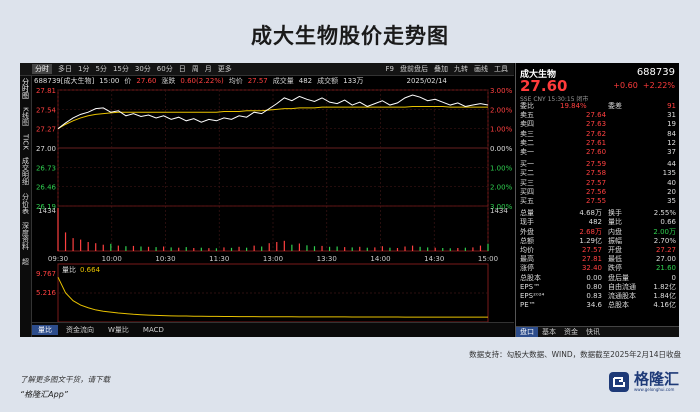 The image size is (700, 412). What do you see at coordinates (527, 222) in the screenshot?
I see `stat-label: 现手` at bounding box center [527, 222].